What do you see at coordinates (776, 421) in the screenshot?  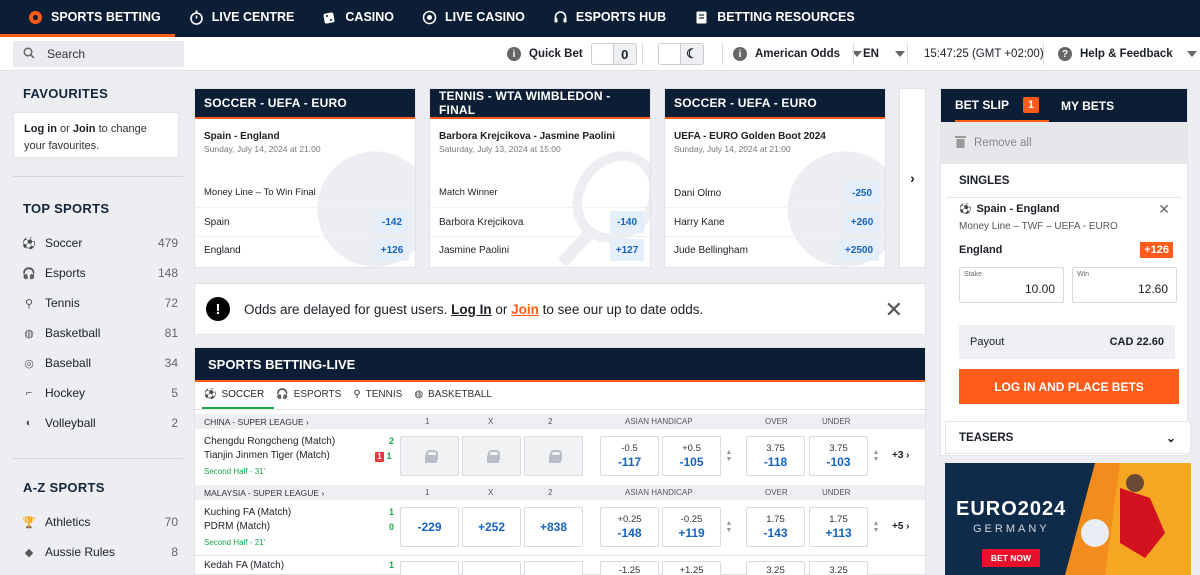 I see `col-header-over: OVER` at bounding box center [776, 421].